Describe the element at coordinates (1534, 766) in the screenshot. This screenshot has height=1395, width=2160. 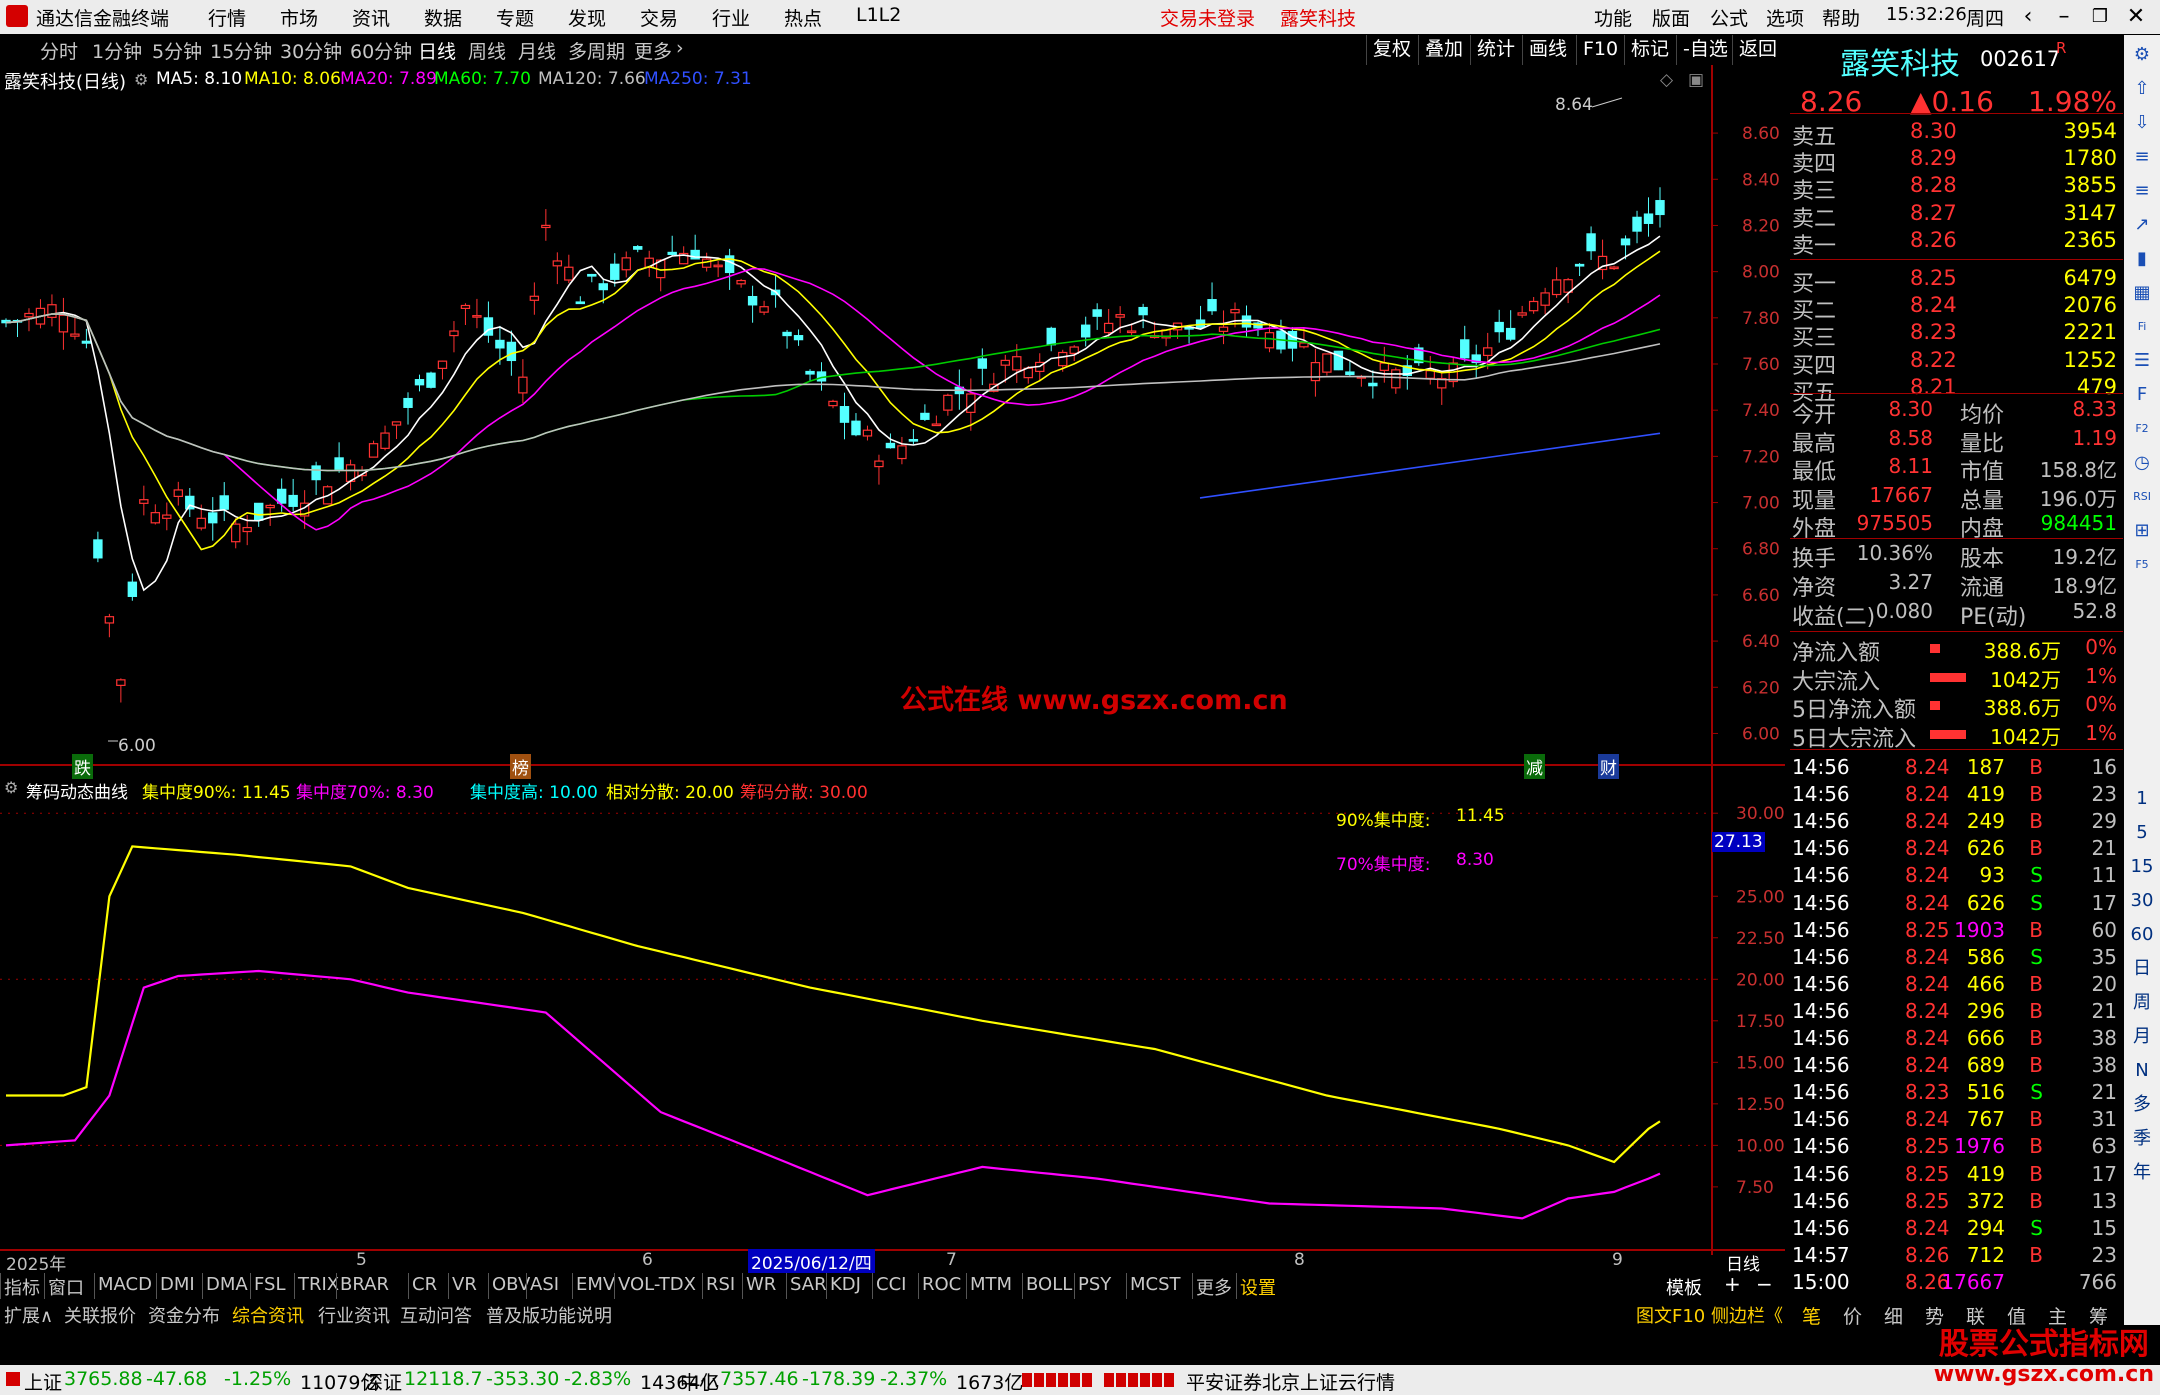
I see `marker-reduce: 减` at that location.